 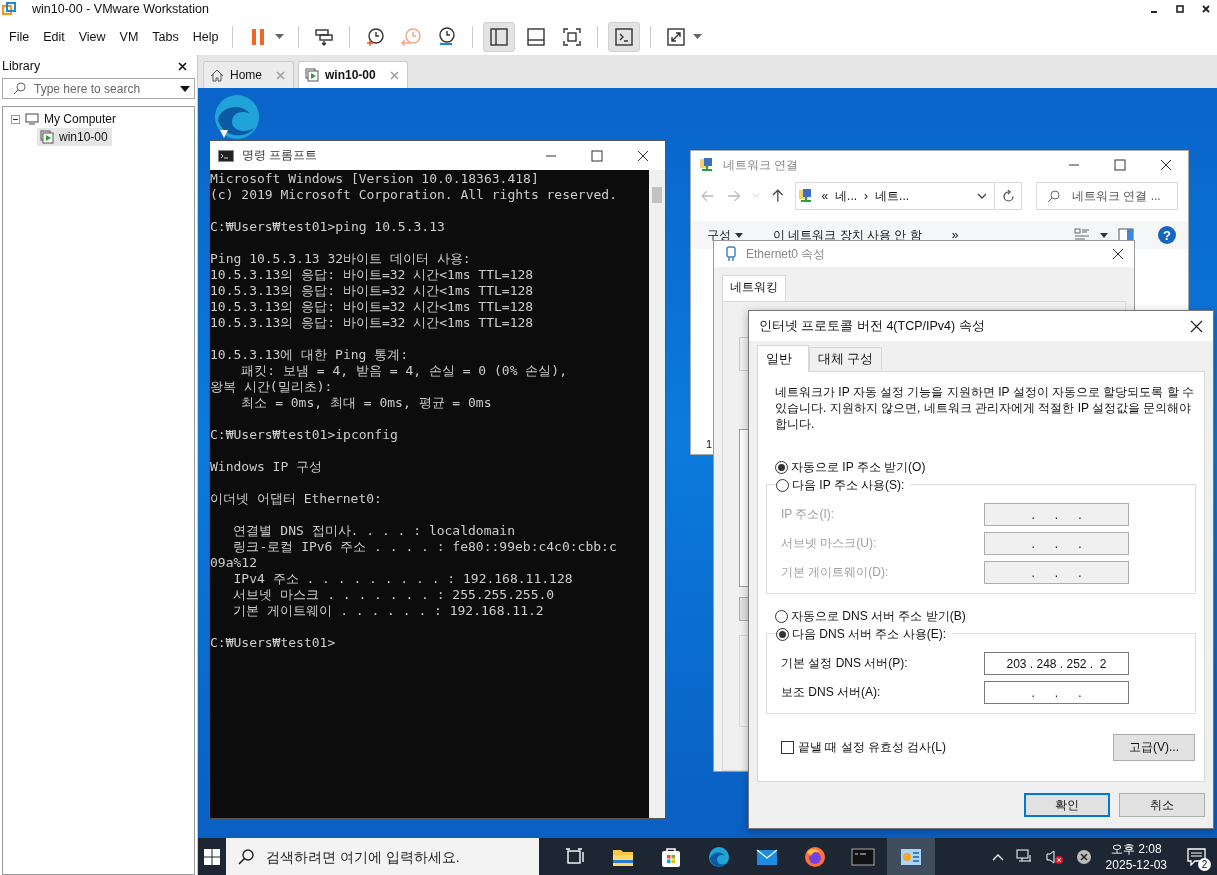 I want to click on console-line: 09a%12, so click(x=233, y=563).